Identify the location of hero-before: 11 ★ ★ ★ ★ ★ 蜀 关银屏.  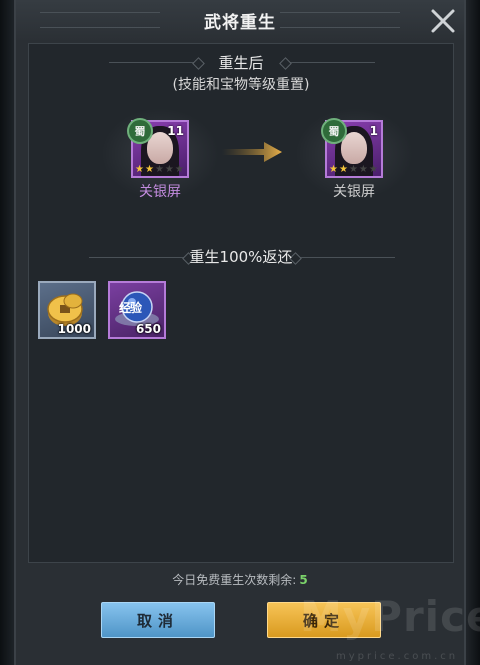
(160, 154).